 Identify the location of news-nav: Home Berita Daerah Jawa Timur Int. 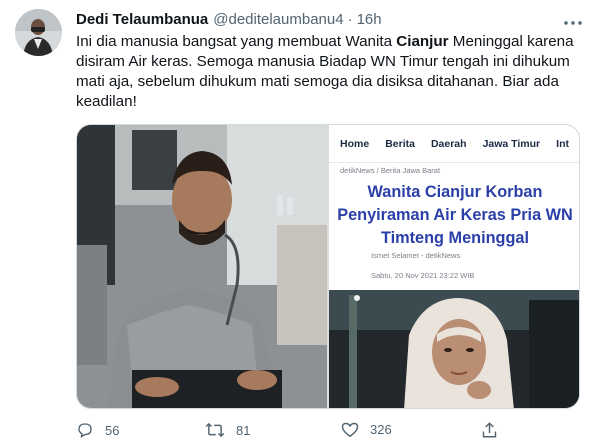
(454, 144).